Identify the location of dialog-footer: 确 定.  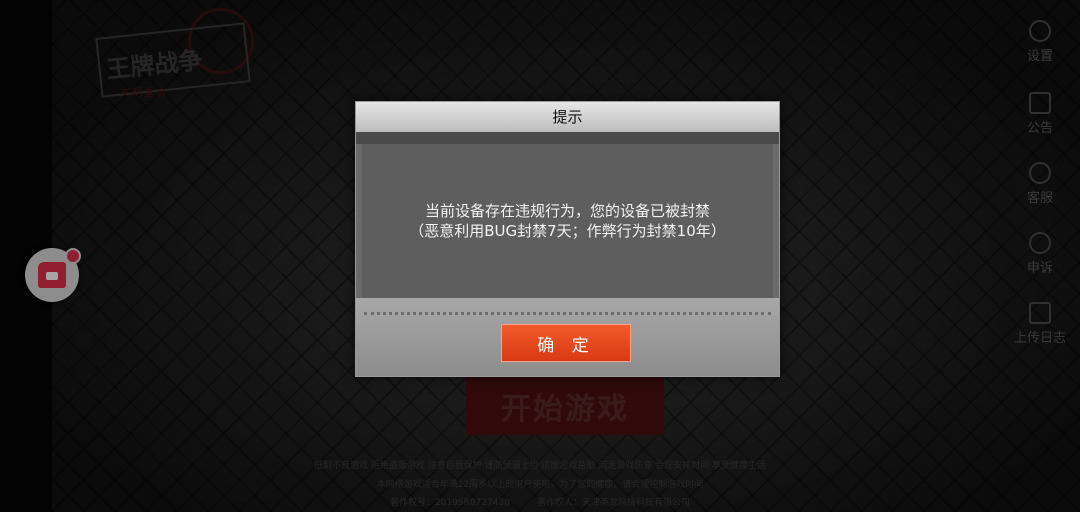
(567, 337).